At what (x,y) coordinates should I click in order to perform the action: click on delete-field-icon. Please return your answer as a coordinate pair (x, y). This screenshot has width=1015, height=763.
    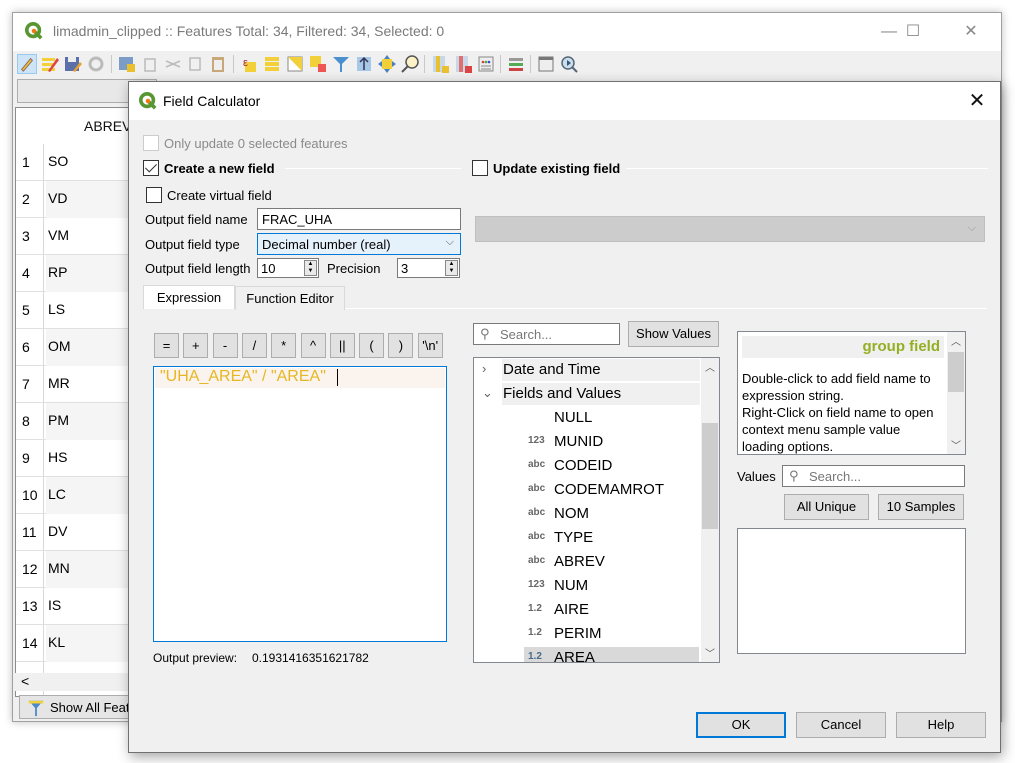
    Looking at the image, I should click on (463, 64).